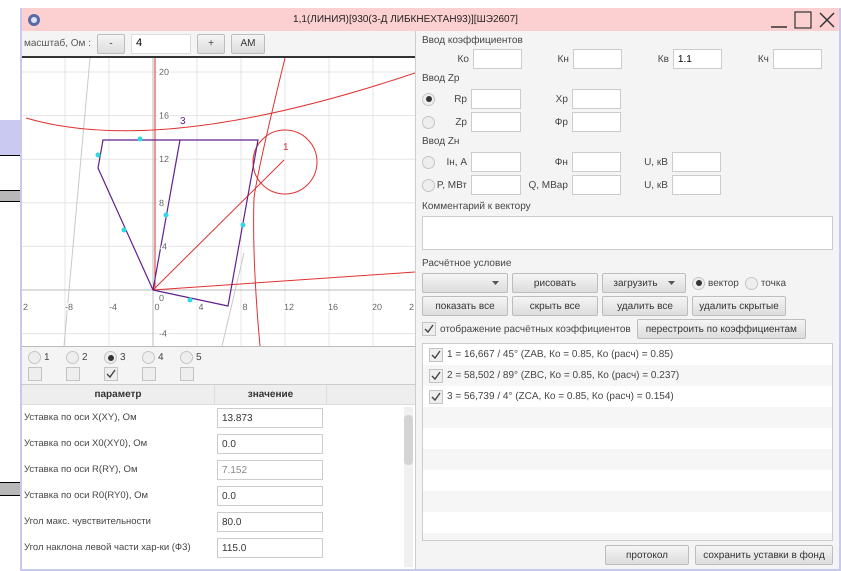  I want to click on axis-tick-label: 4, so click(201, 307).